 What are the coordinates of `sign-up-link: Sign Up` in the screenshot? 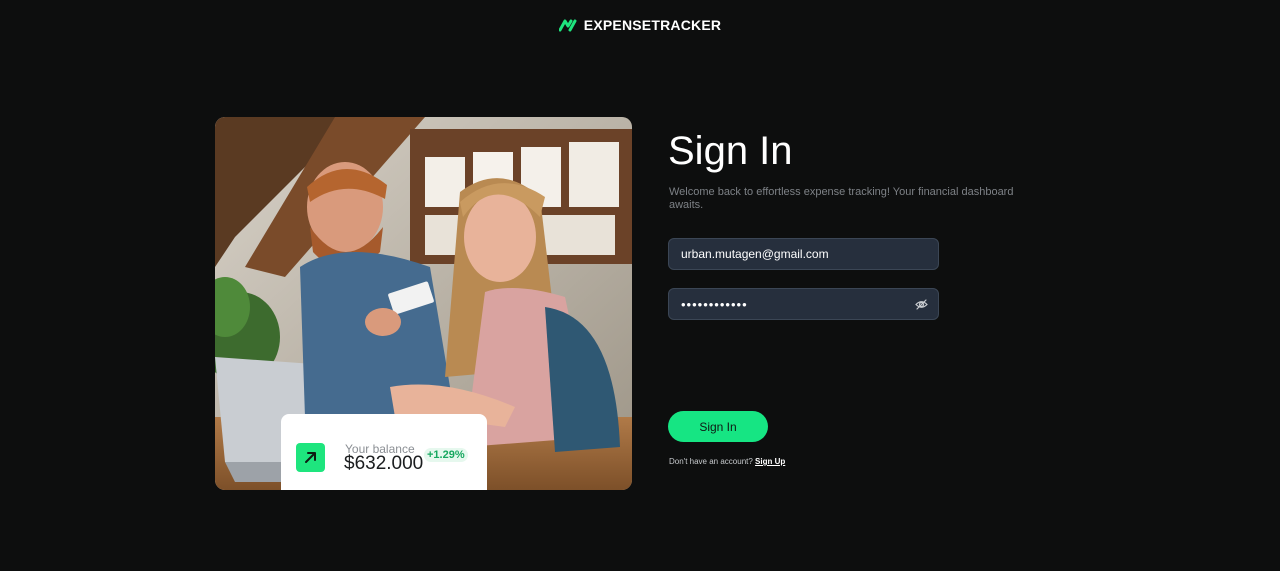 It's located at (770, 461).